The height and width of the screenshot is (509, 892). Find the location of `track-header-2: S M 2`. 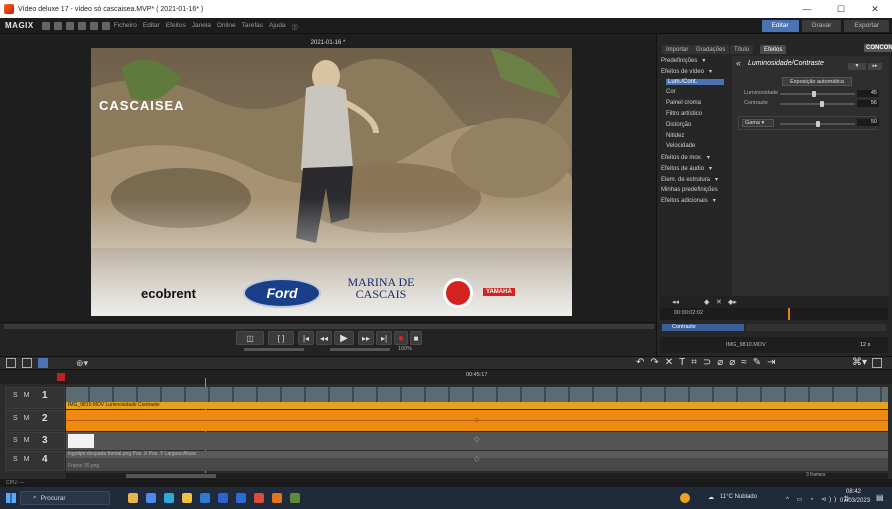

track-header-2: S M 2 is located at coordinates (35, 420).